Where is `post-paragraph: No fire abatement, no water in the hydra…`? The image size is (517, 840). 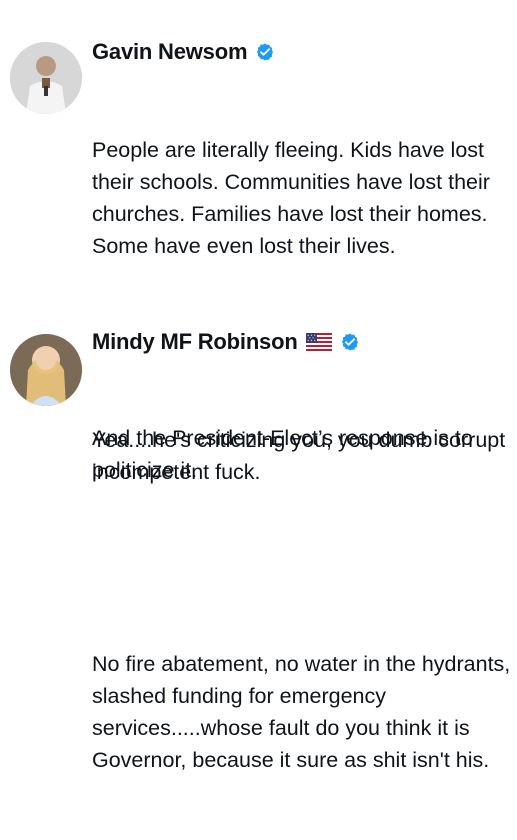 post-paragraph: No fire abatement, no water in the hydra… is located at coordinates (304, 712).